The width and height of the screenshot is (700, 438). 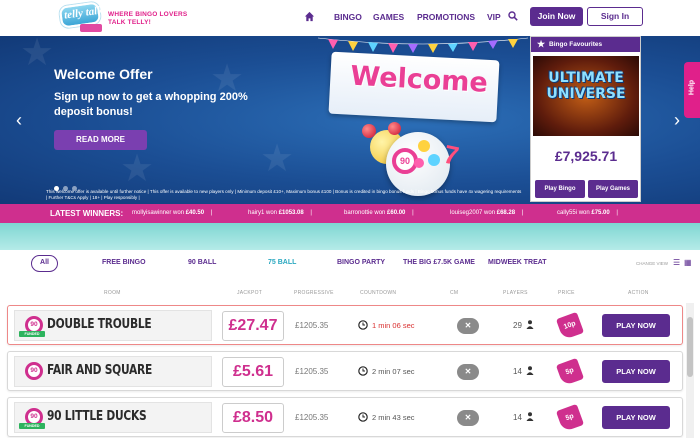 I want to click on filter-free-bingo: FREE BINGO, so click(x=124, y=262).